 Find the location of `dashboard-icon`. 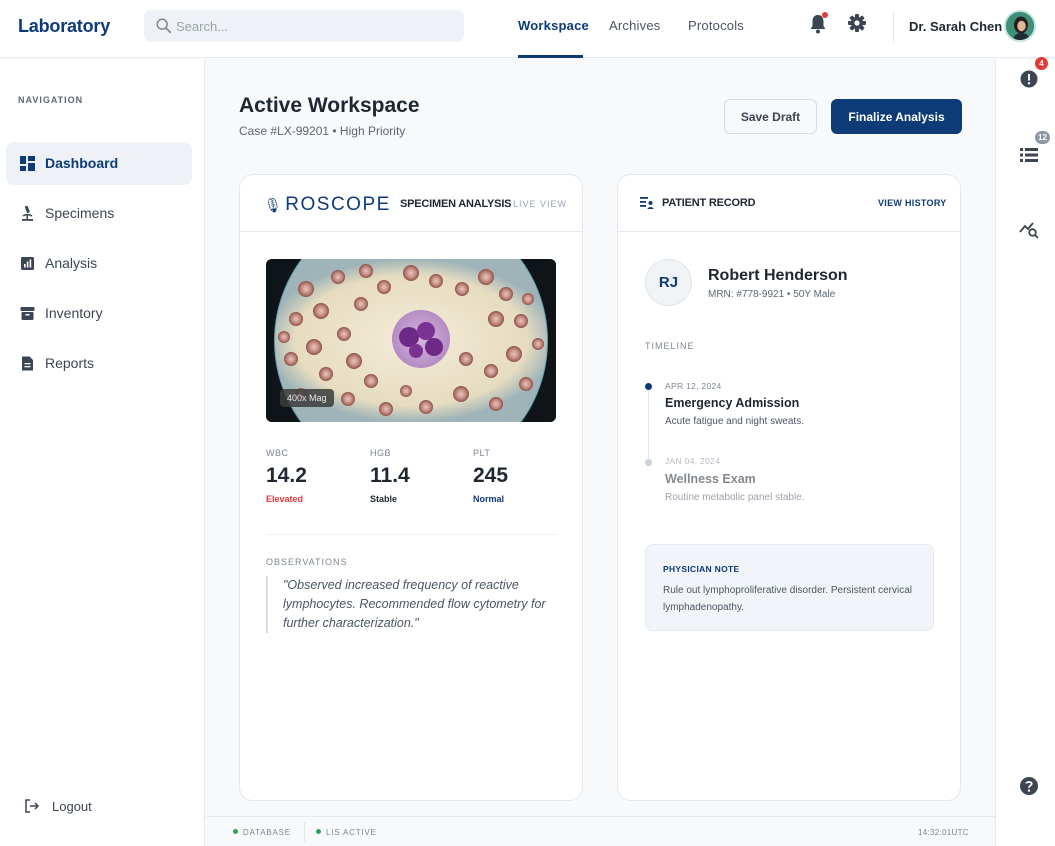

dashboard-icon is located at coordinates (27, 163).